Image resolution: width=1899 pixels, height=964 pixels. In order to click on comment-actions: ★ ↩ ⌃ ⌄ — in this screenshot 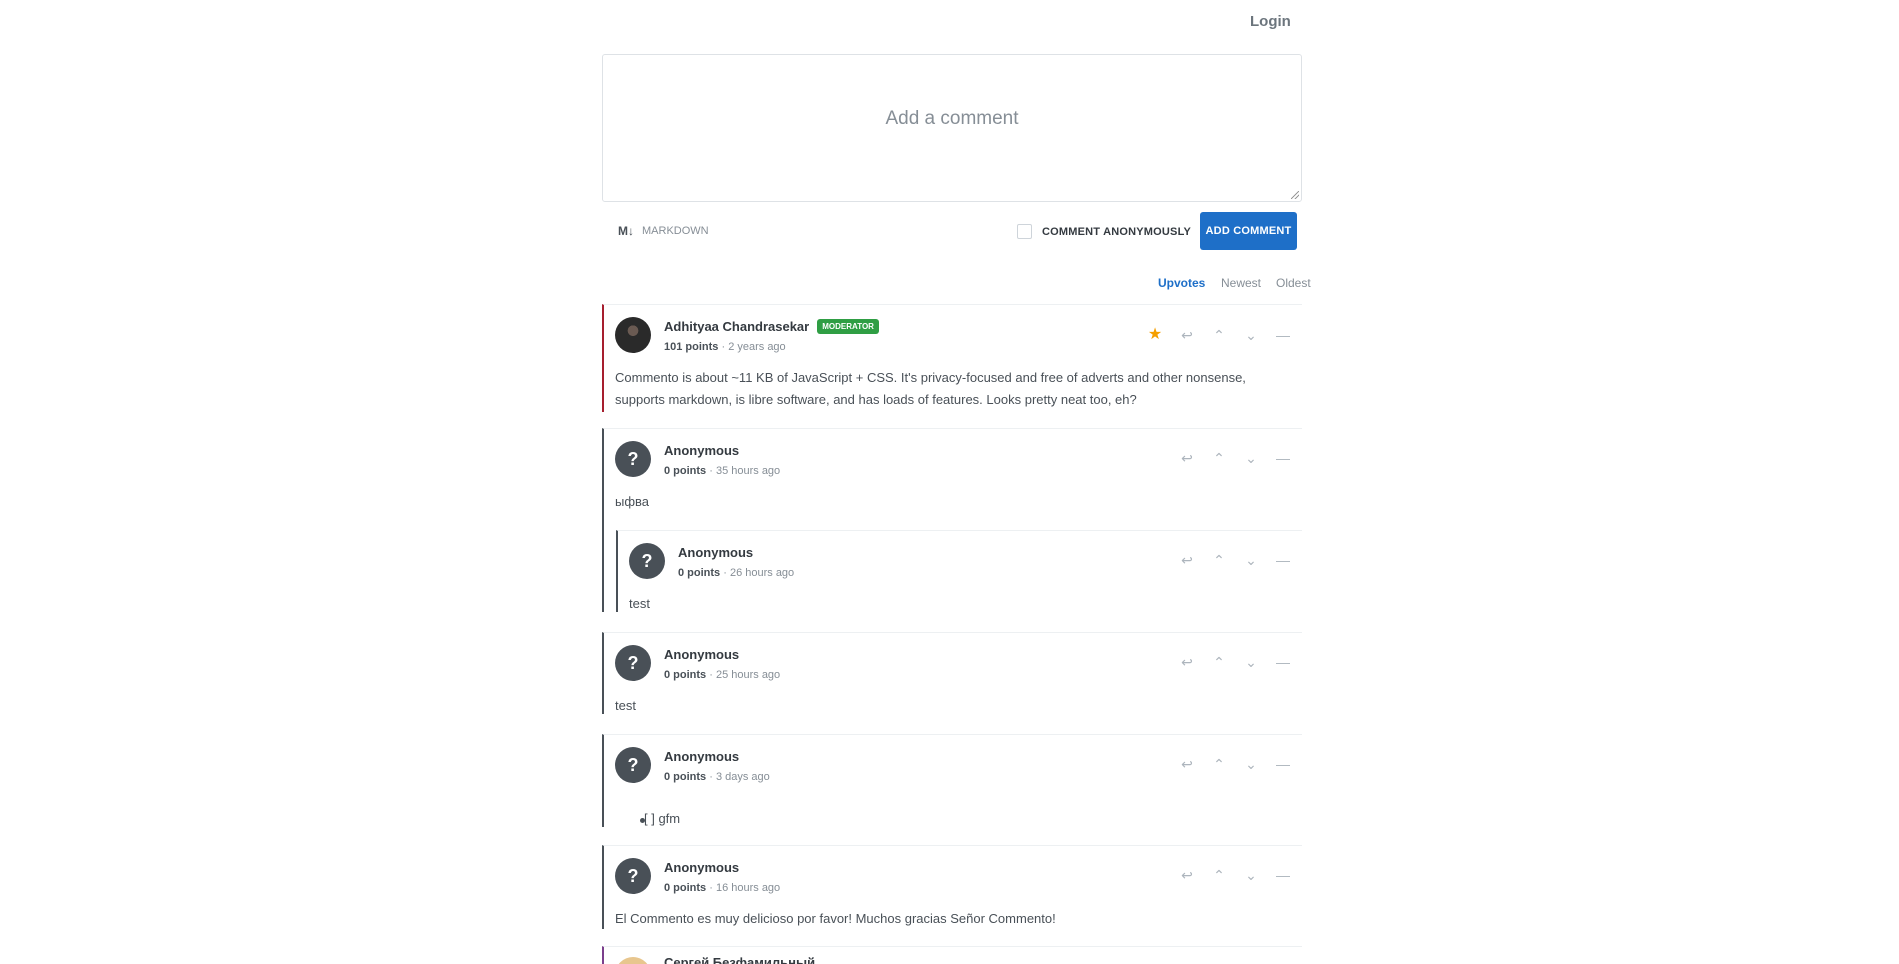, I will do `click(1219, 335)`.